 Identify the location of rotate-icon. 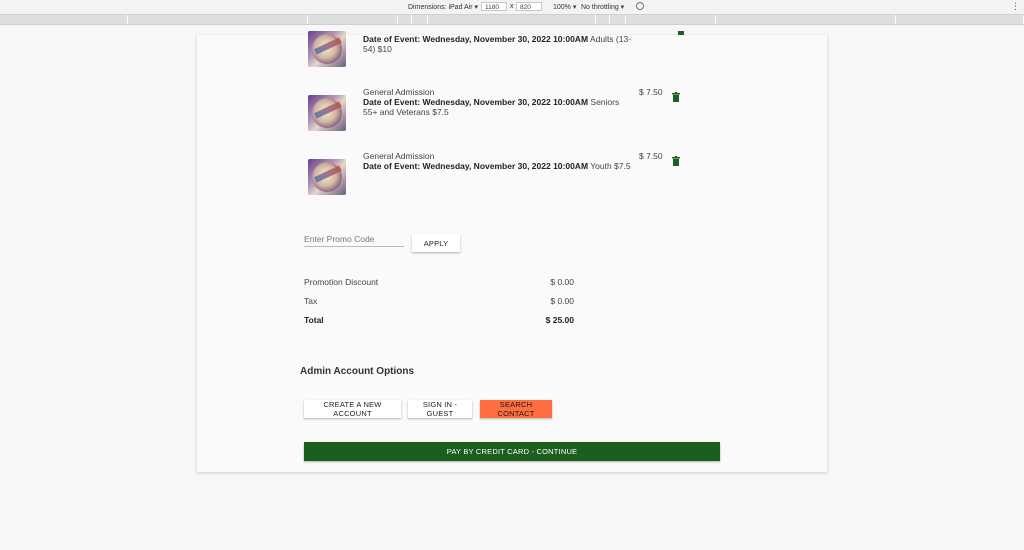
(640, 6).